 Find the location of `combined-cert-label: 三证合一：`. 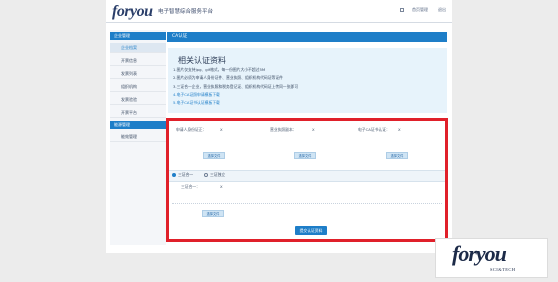

combined-cert-label: 三证合一： is located at coordinates (190, 186).